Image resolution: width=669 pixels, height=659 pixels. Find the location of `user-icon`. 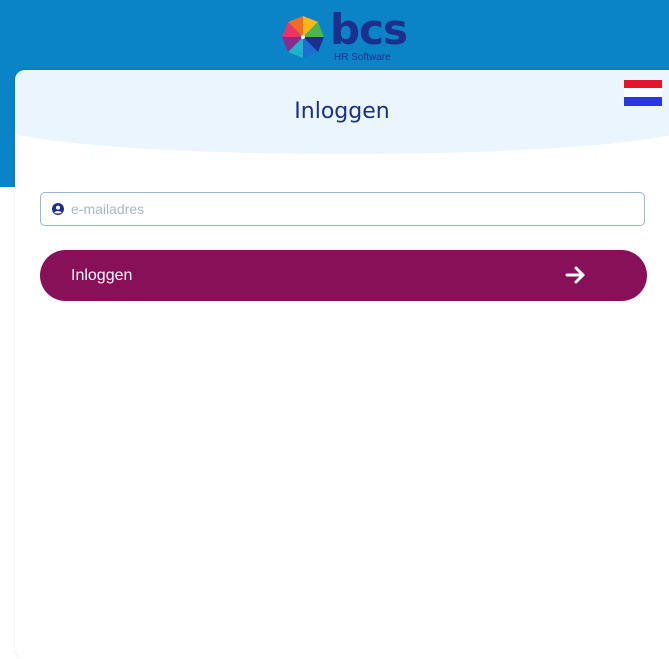

user-icon is located at coordinates (58, 209).